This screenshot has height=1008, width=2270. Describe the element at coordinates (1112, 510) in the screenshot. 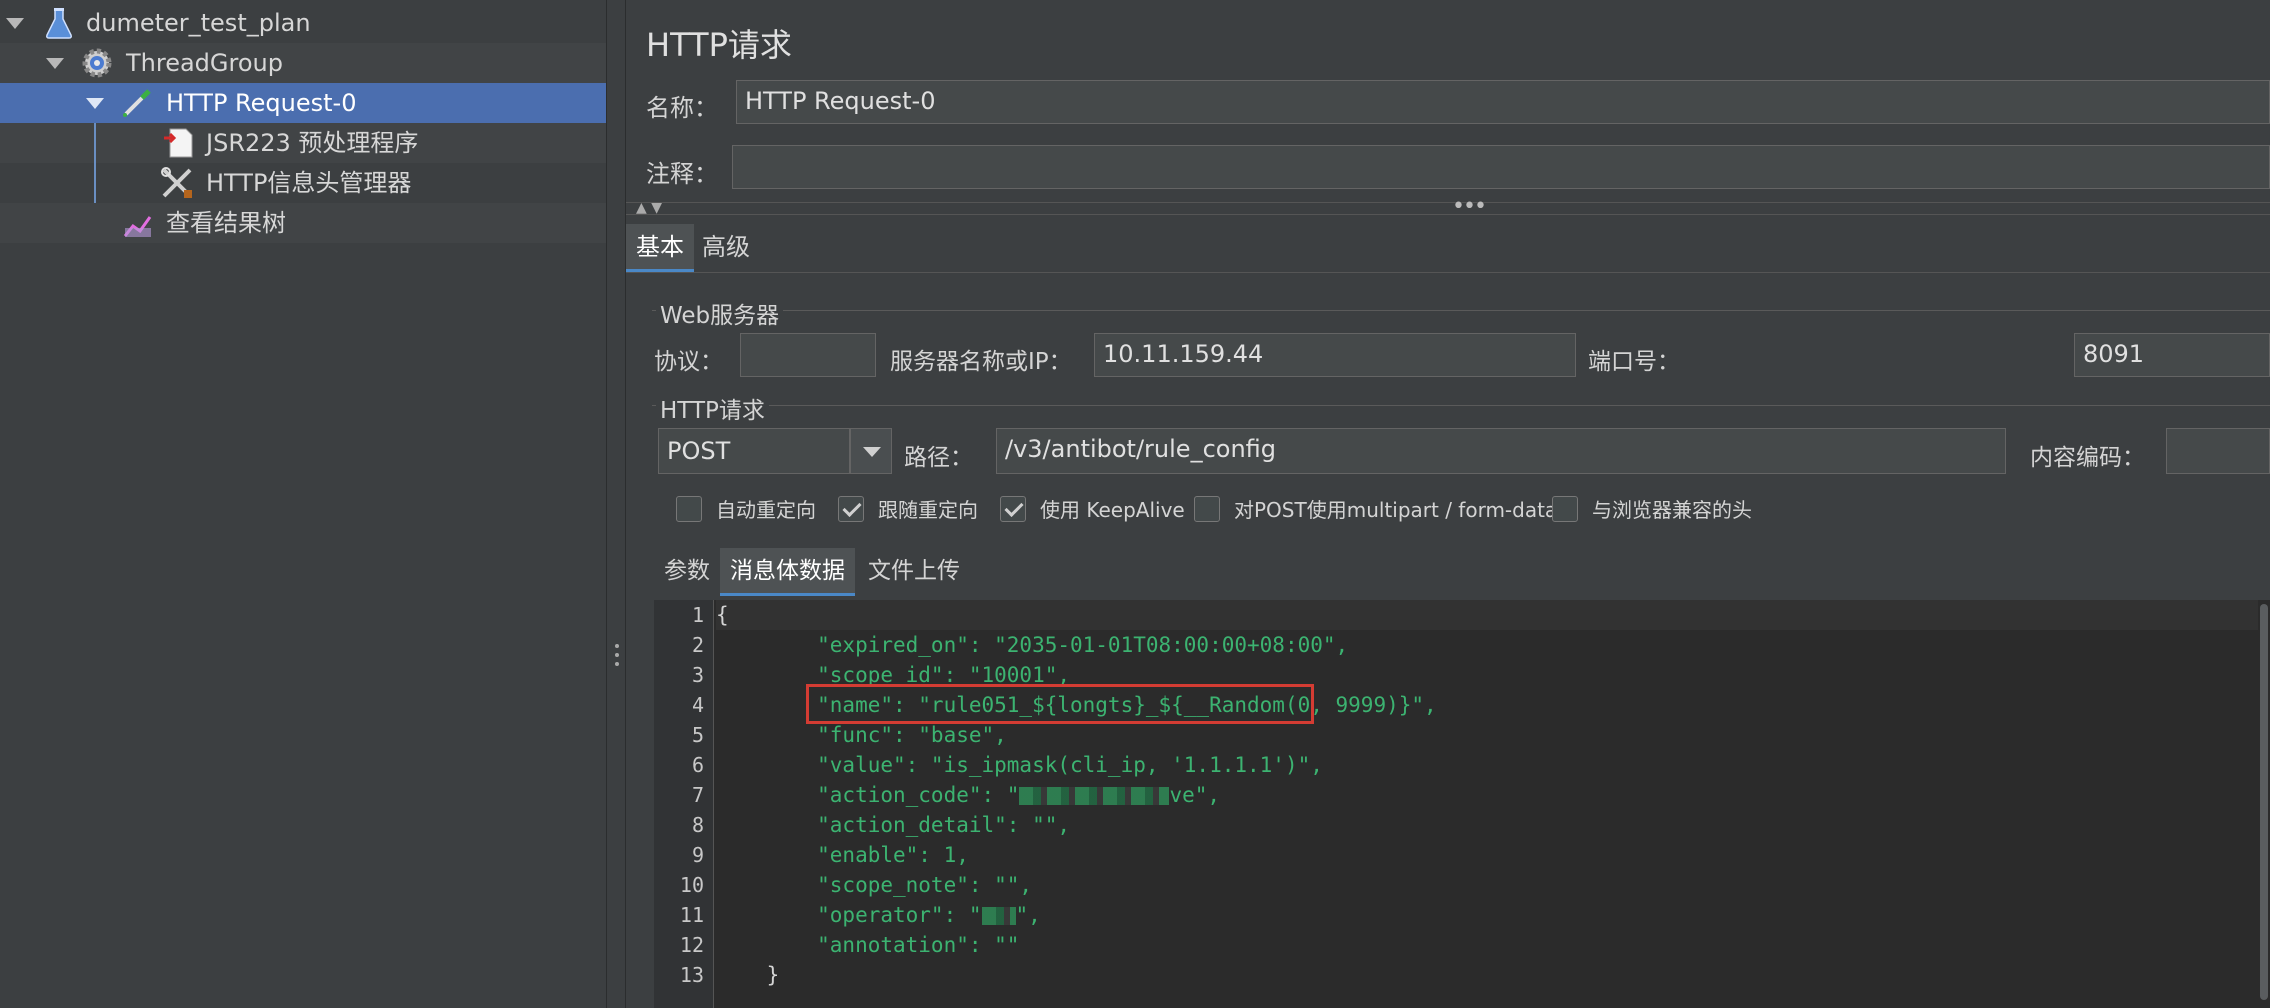

I see `keepalive-label: 使用 KeepAlive` at that location.